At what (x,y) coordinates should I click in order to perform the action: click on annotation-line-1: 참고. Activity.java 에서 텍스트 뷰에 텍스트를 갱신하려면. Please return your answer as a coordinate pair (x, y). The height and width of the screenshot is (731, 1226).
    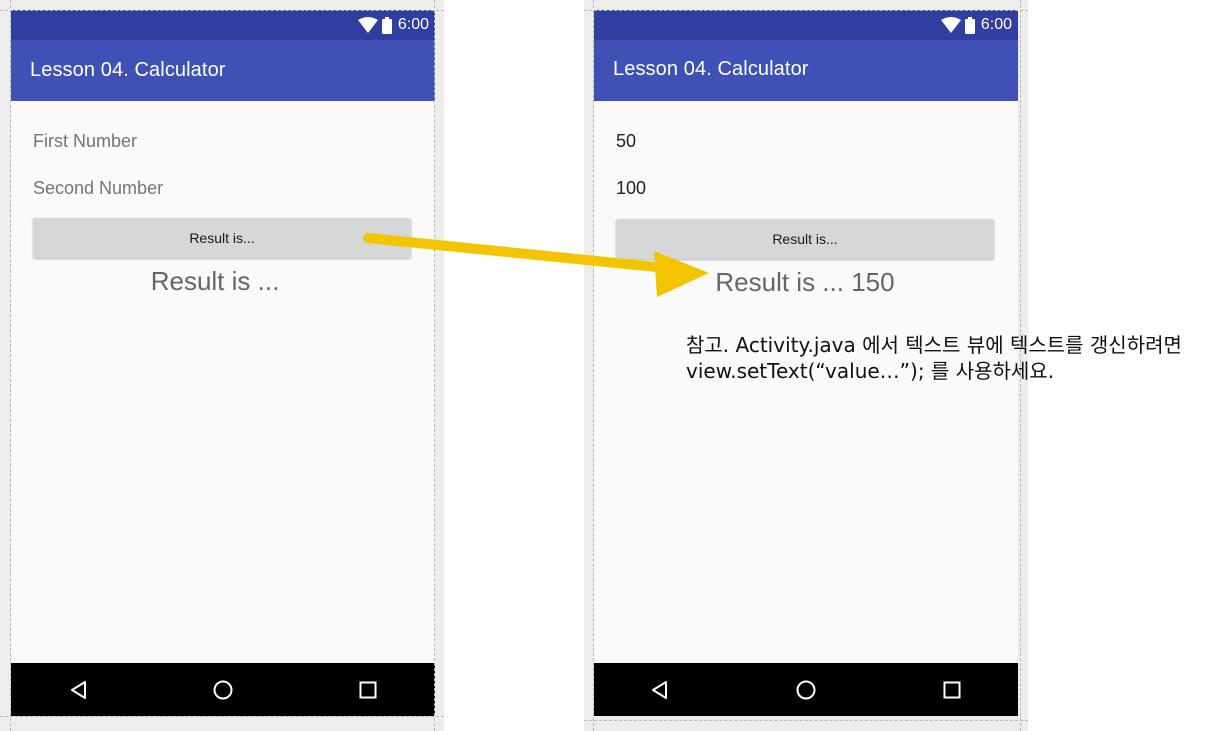
    Looking at the image, I should click on (934, 345).